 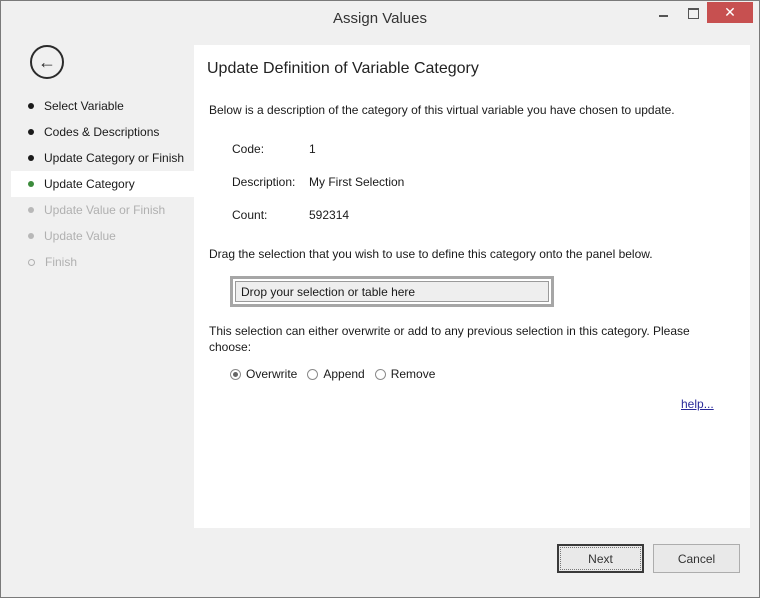 I want to click on title-bar: Assign Values ✕, so click(x=380, y=17).